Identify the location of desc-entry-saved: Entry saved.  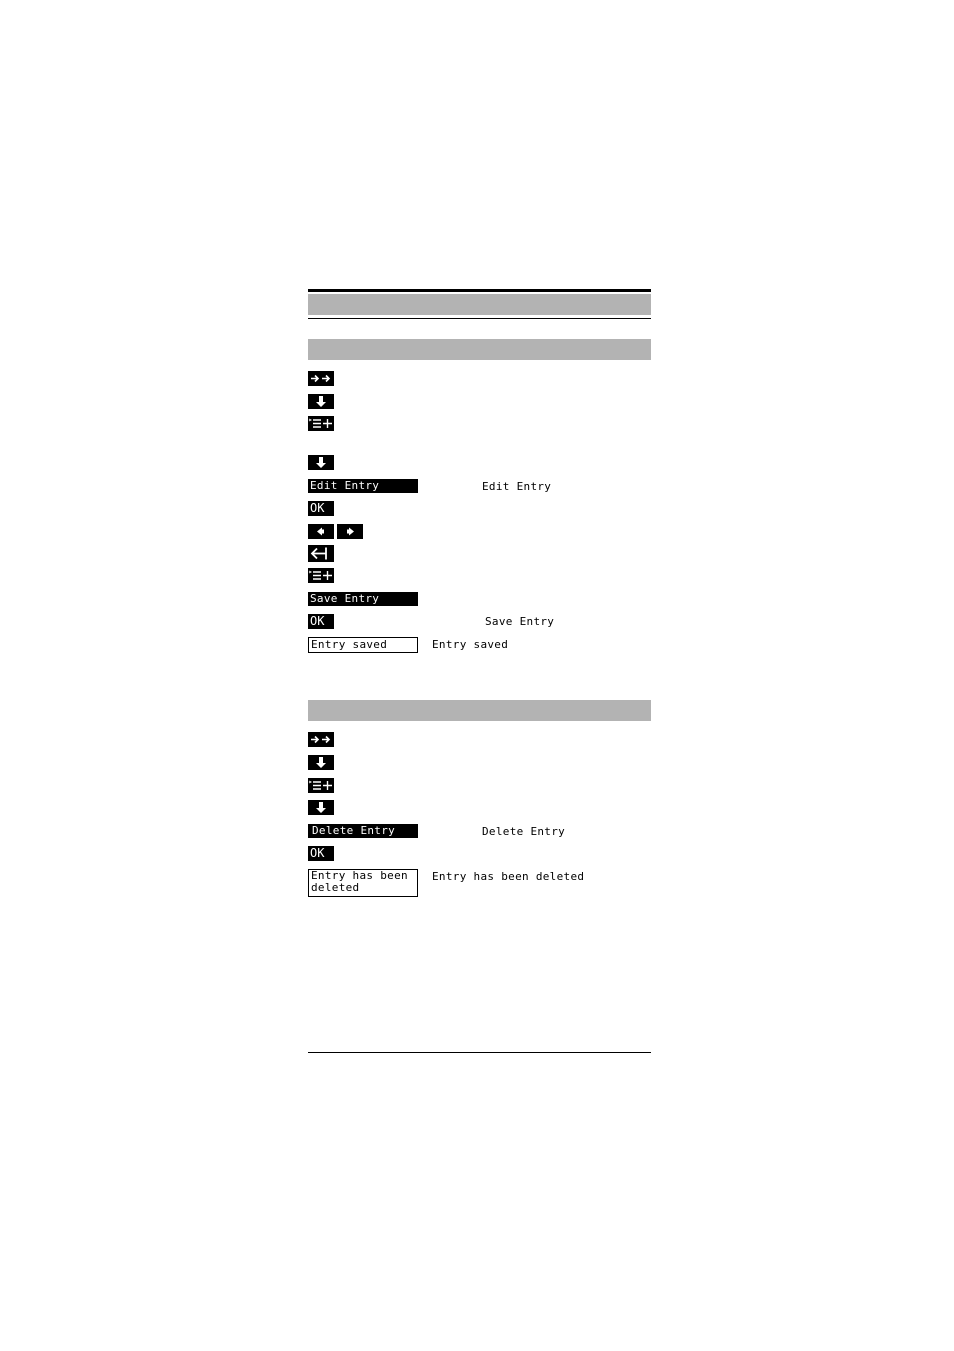
(470, 644).